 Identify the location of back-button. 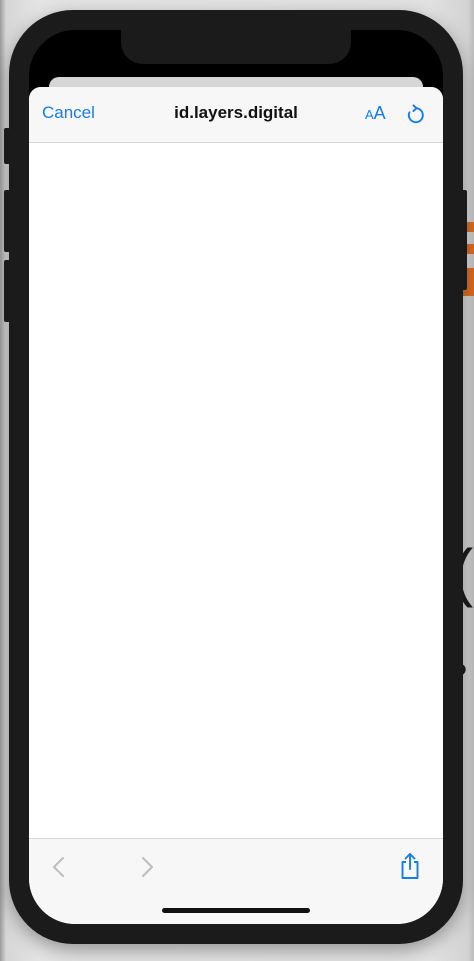
(59, 867).